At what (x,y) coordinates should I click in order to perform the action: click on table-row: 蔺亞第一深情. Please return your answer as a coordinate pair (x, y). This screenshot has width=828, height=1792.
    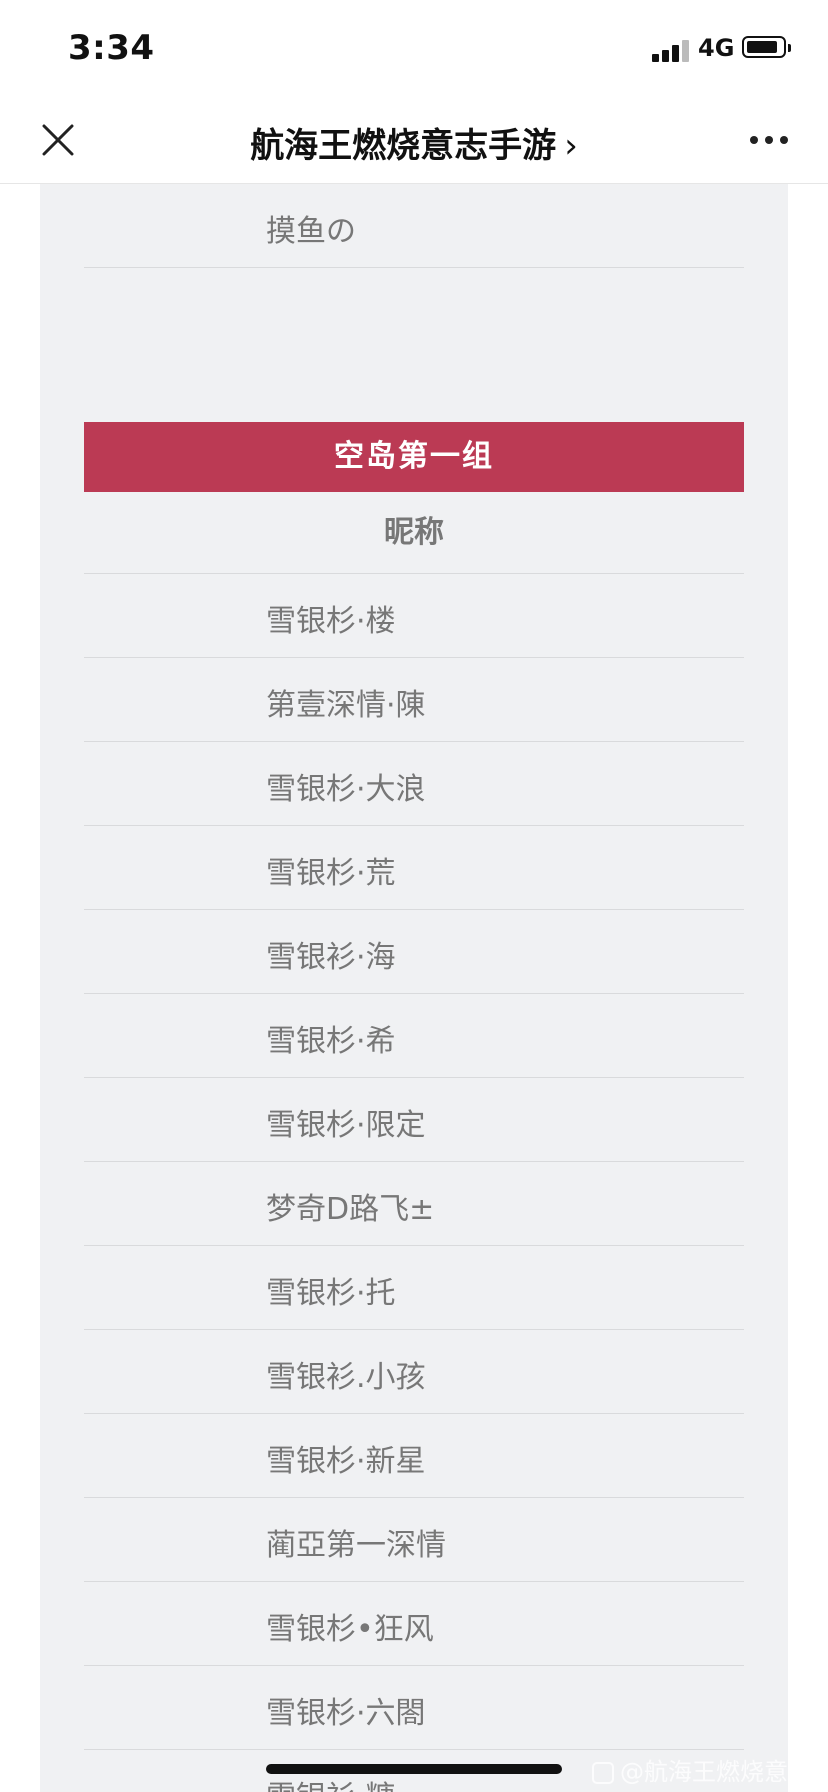
    Looking at the image, I should click on (414, 1540).